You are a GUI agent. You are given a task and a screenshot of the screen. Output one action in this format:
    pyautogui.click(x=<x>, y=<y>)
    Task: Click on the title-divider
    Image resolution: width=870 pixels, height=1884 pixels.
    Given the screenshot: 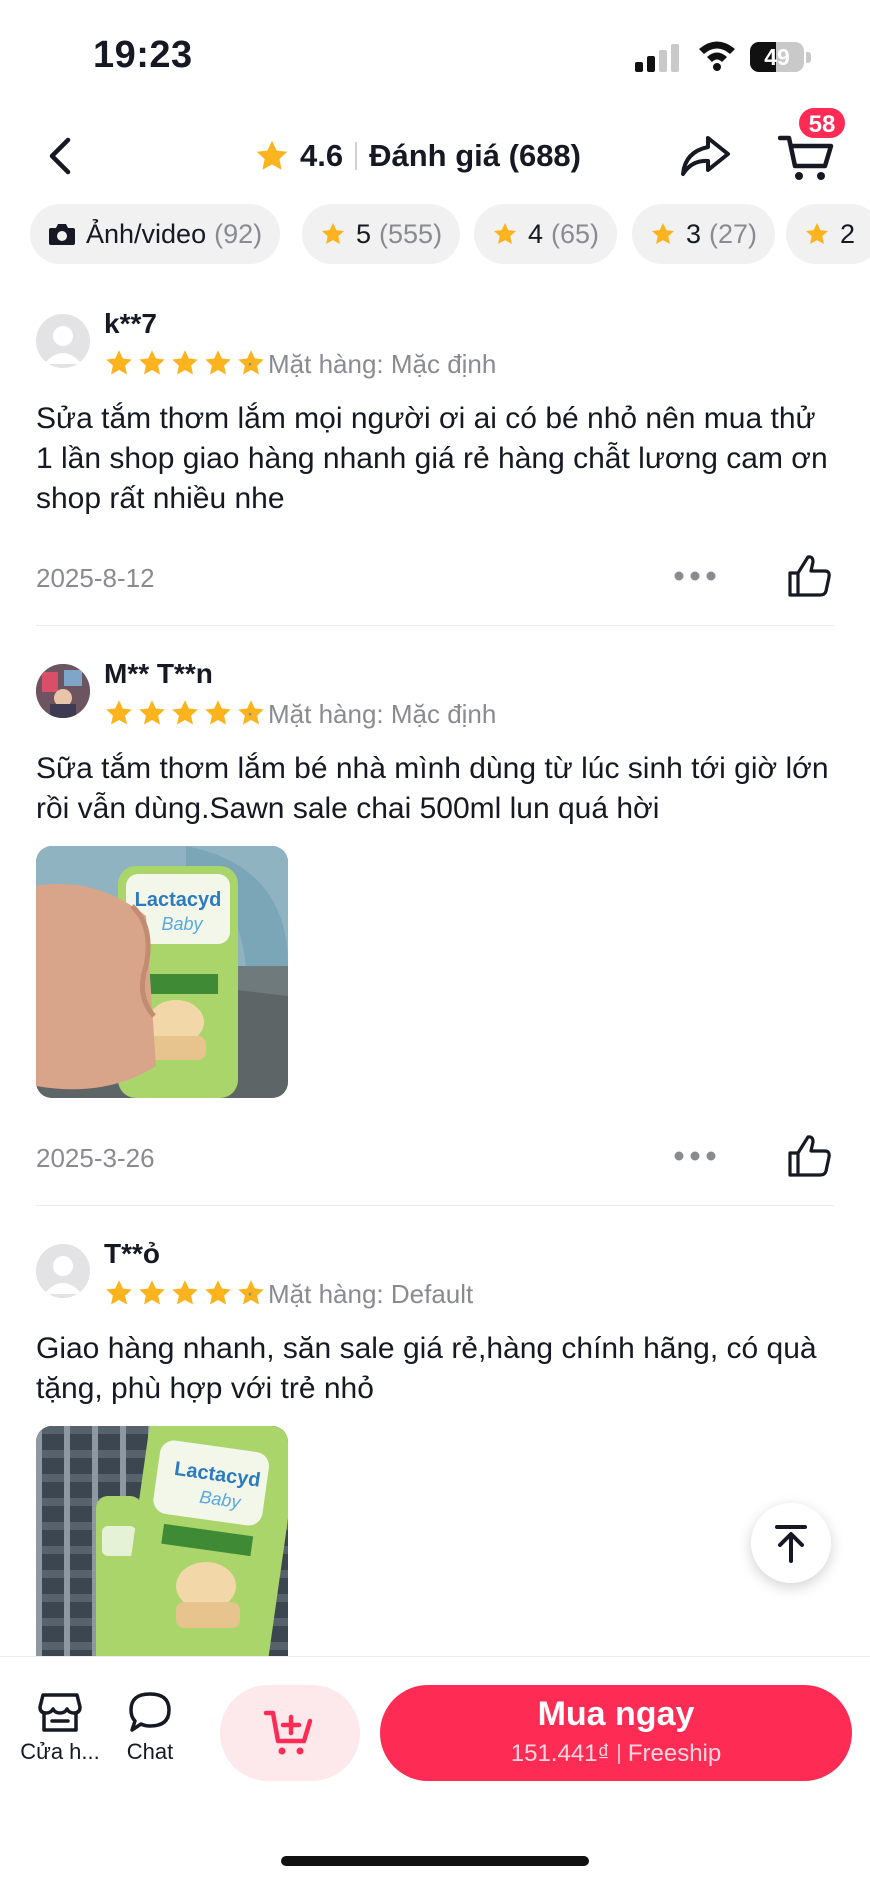 What is the action you would take?
    pyautogui.click(x=356, y=156)
    